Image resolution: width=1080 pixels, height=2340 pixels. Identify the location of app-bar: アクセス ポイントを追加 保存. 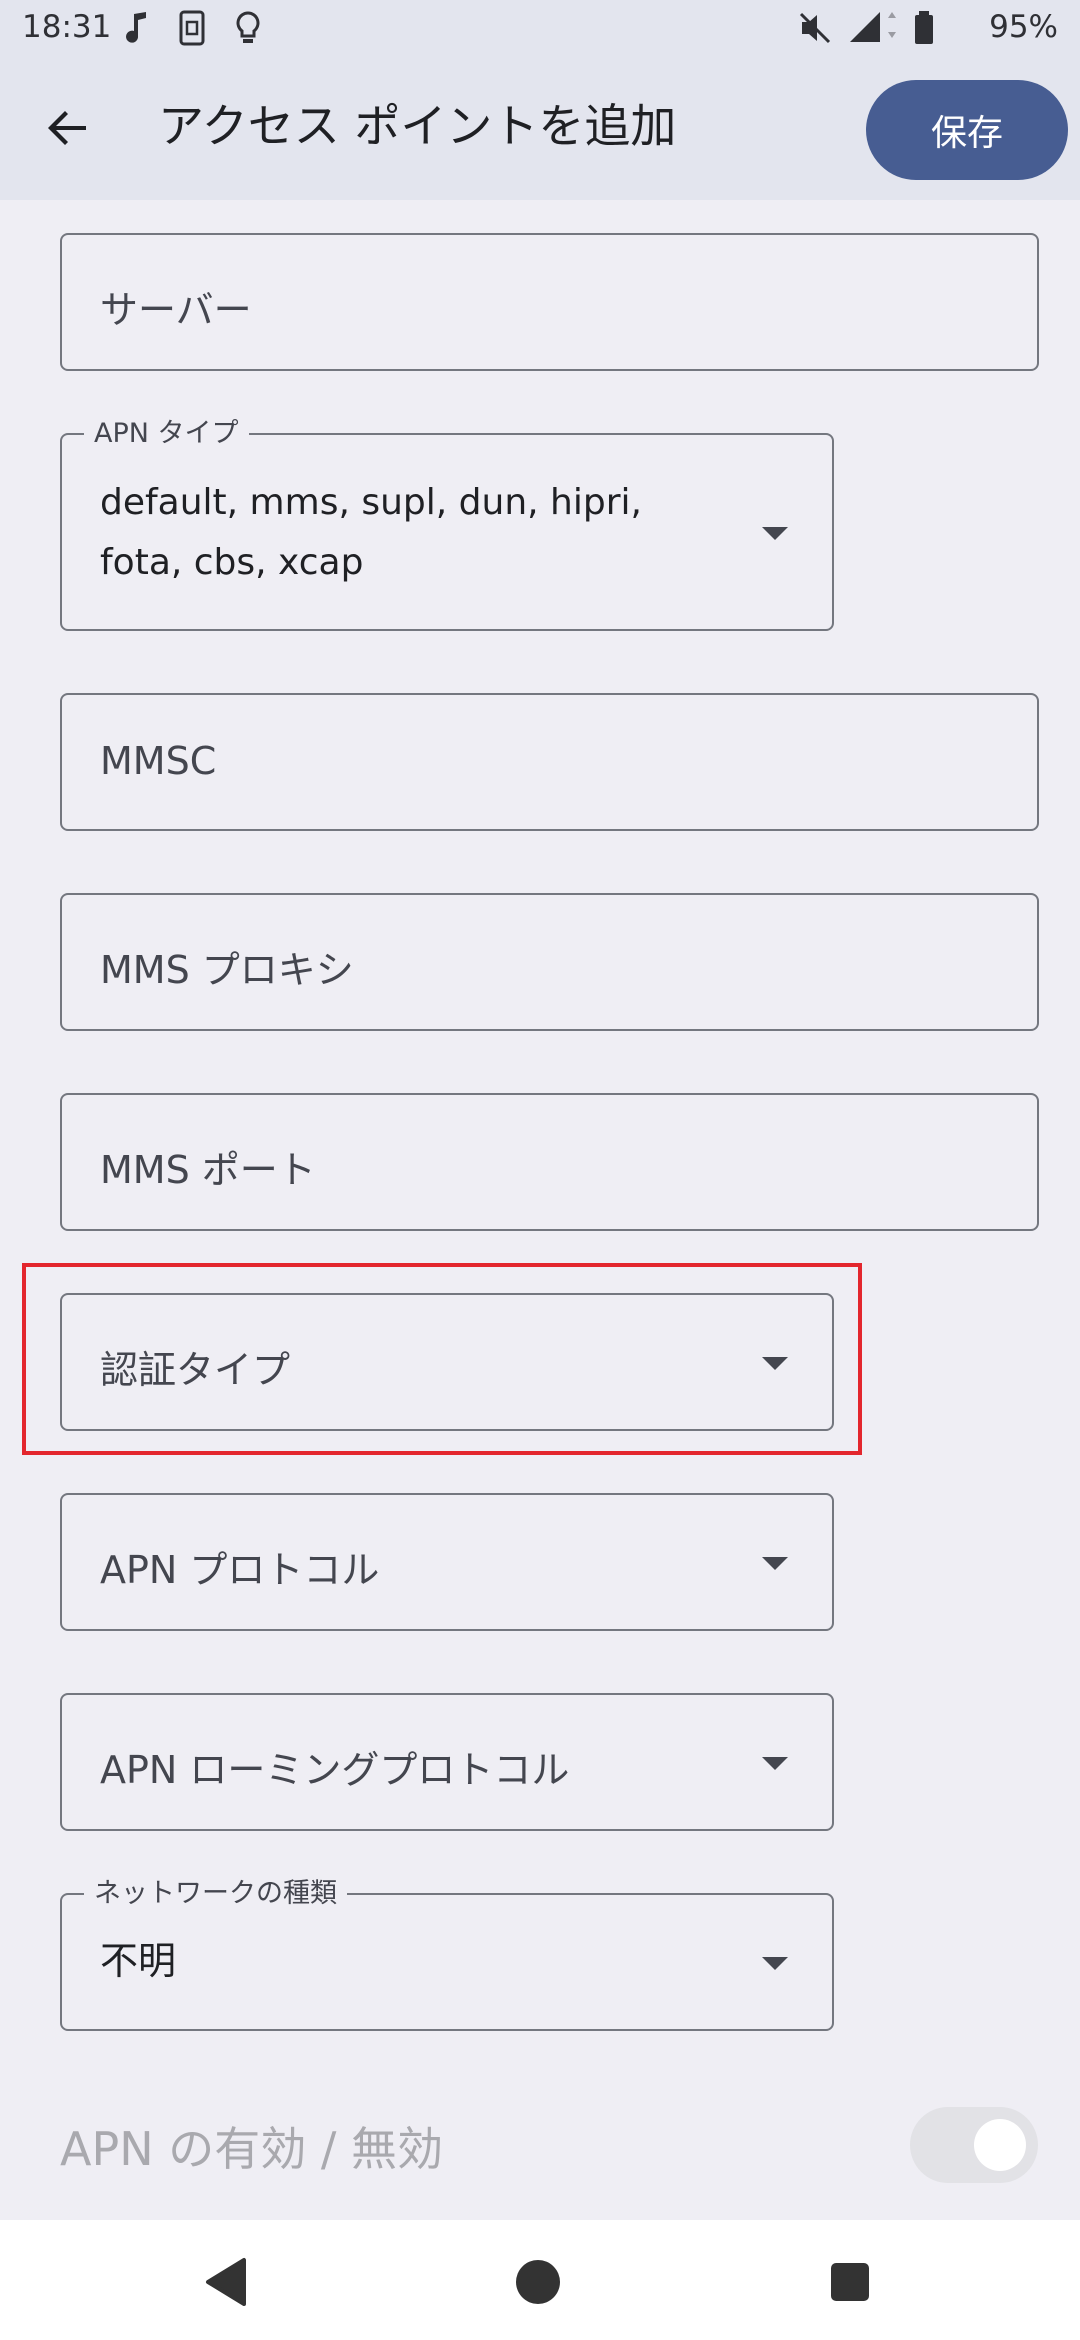
(540, 128).